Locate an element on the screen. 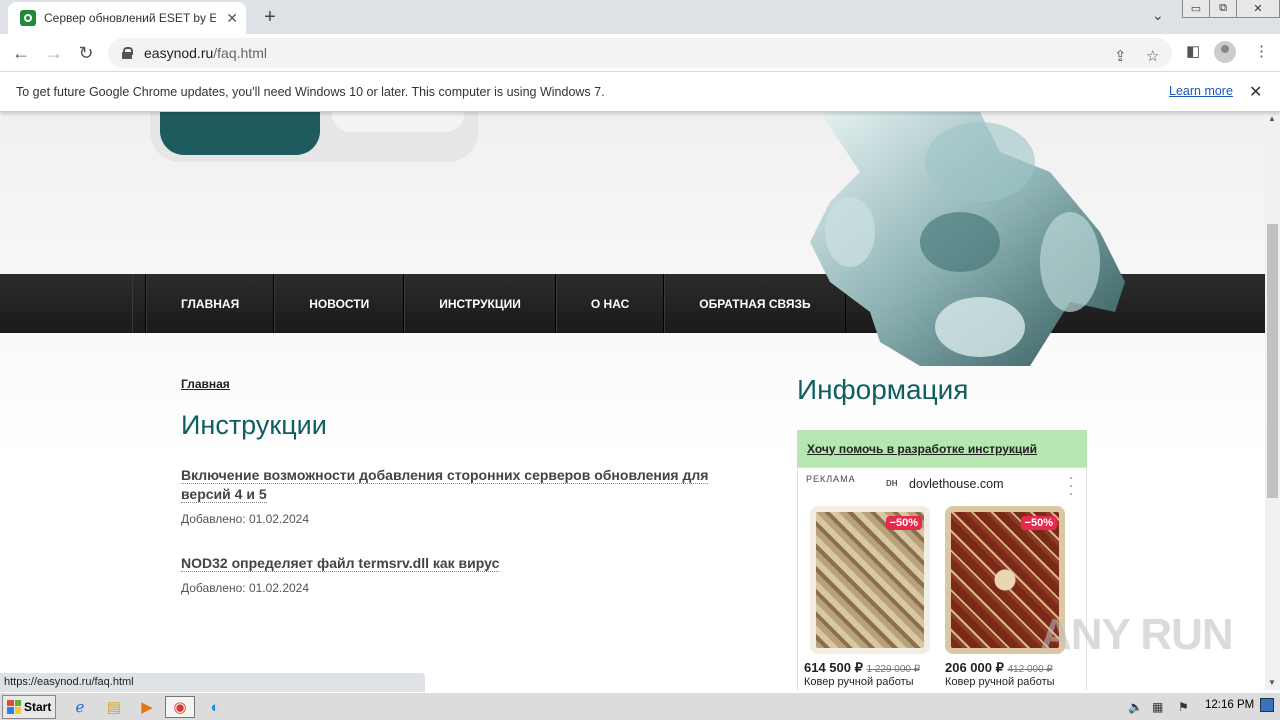 This screenshot has width=1280, height=720. file-explorer-icon: ▤ is located at coordinates (114, 707).